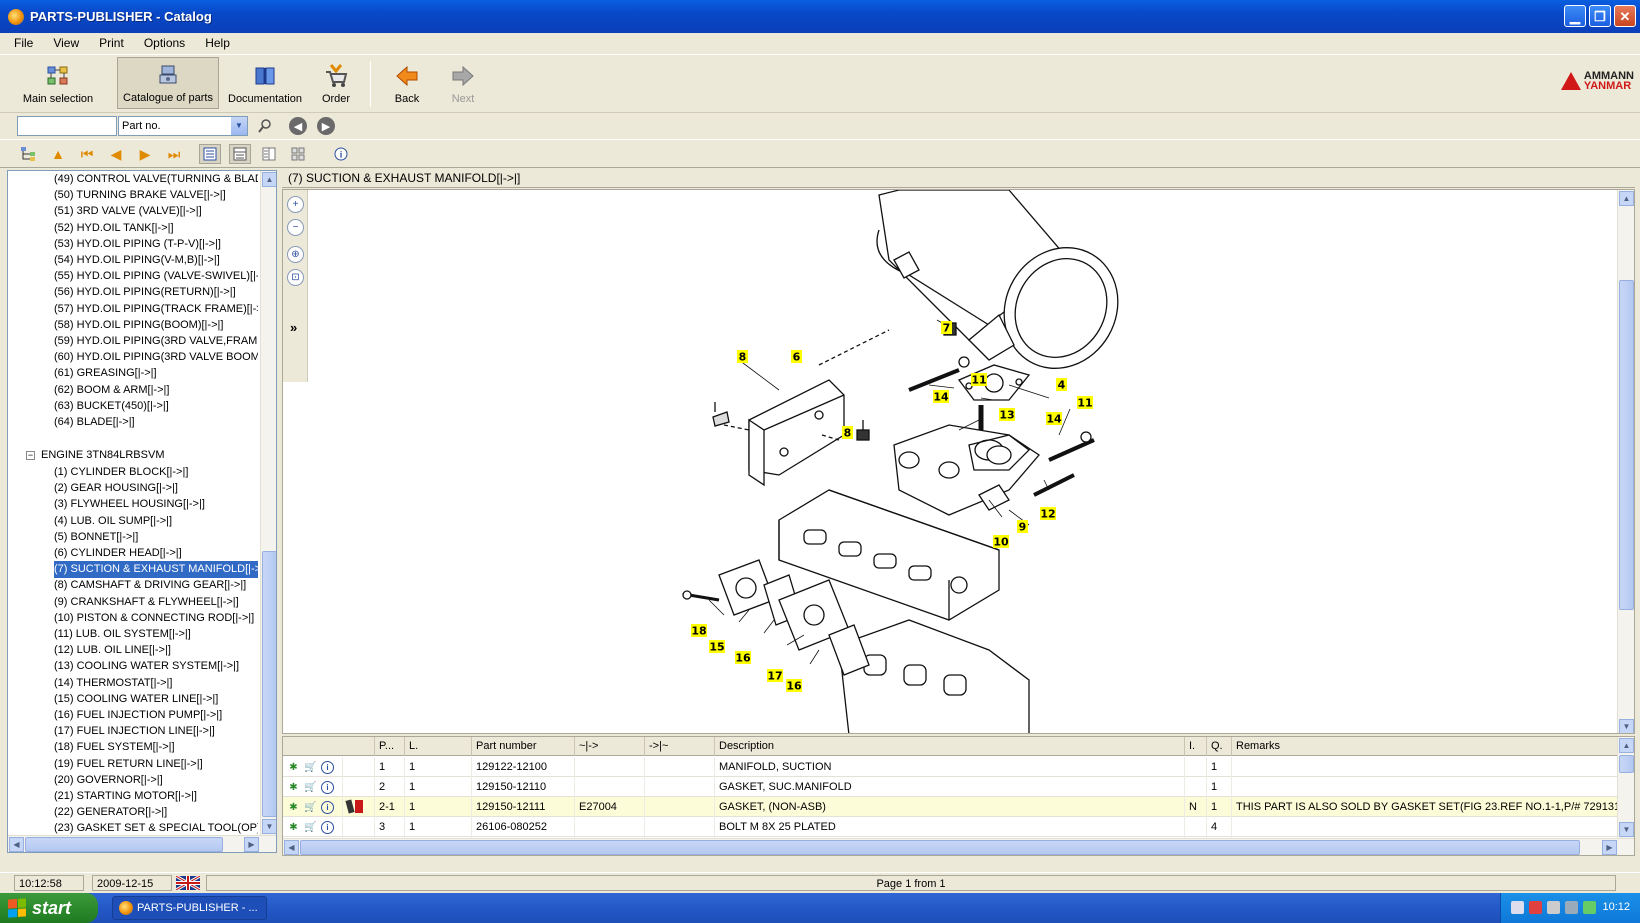 This screenshot has height=923, width=1640. Describe the element at coordinates (95, 455) in the screenshot. I see `tree-group-engine: − ENGINE 3TN84LRBSVM` at that location.